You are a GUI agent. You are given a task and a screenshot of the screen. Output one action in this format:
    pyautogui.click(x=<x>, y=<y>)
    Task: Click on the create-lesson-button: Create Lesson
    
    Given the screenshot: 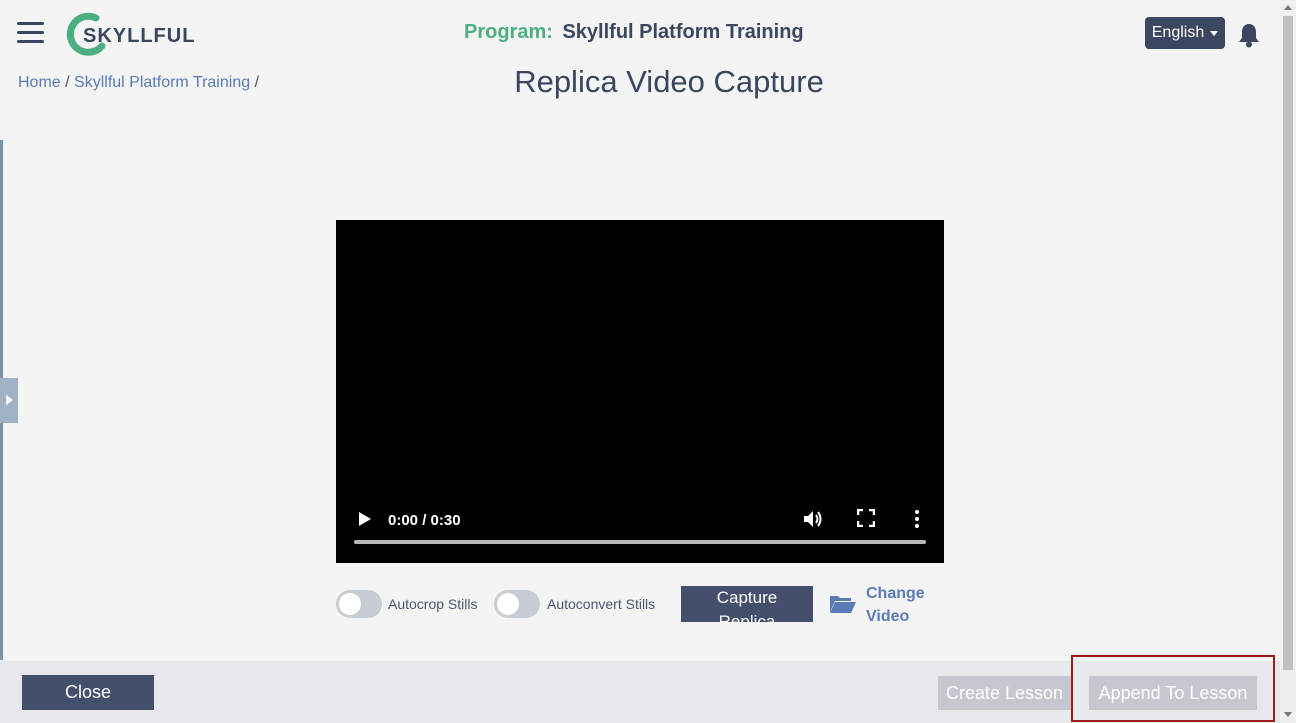 What is the action you would take?
    pyautogui.click(x=1004, y=693)
    